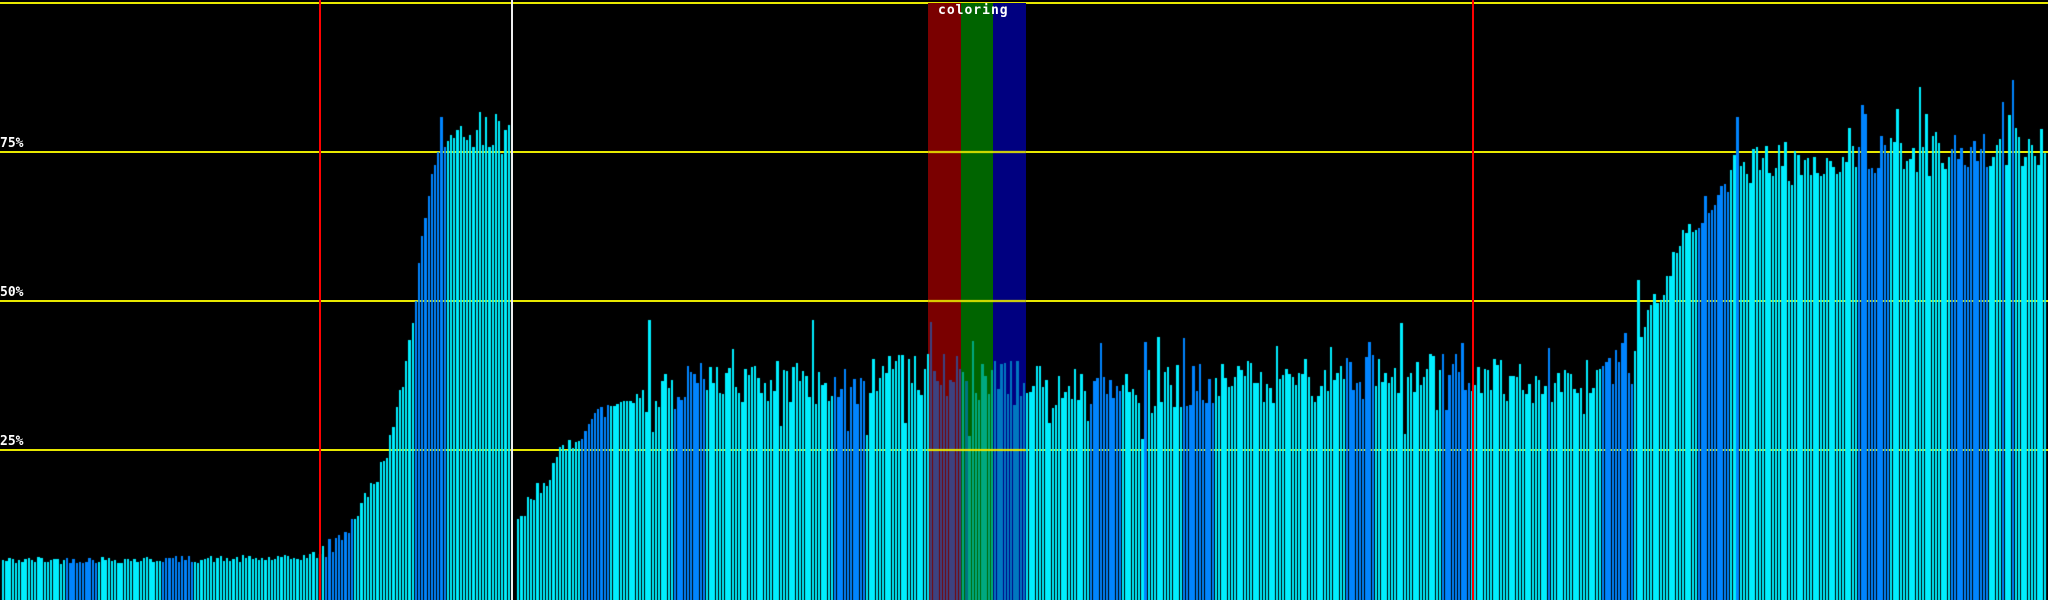  What do you see at coordinates (973, 10) in the screenshot?
I see `coloring-legend-label: coloring` at bounding box center [973, 10].